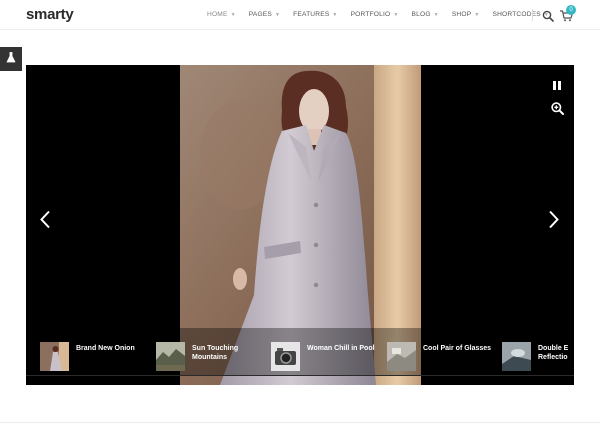  What do you see at coordinates (461, 14) in the screenshot?
I see `nav-item-label: SHOP` at bounding box center [461, 14].